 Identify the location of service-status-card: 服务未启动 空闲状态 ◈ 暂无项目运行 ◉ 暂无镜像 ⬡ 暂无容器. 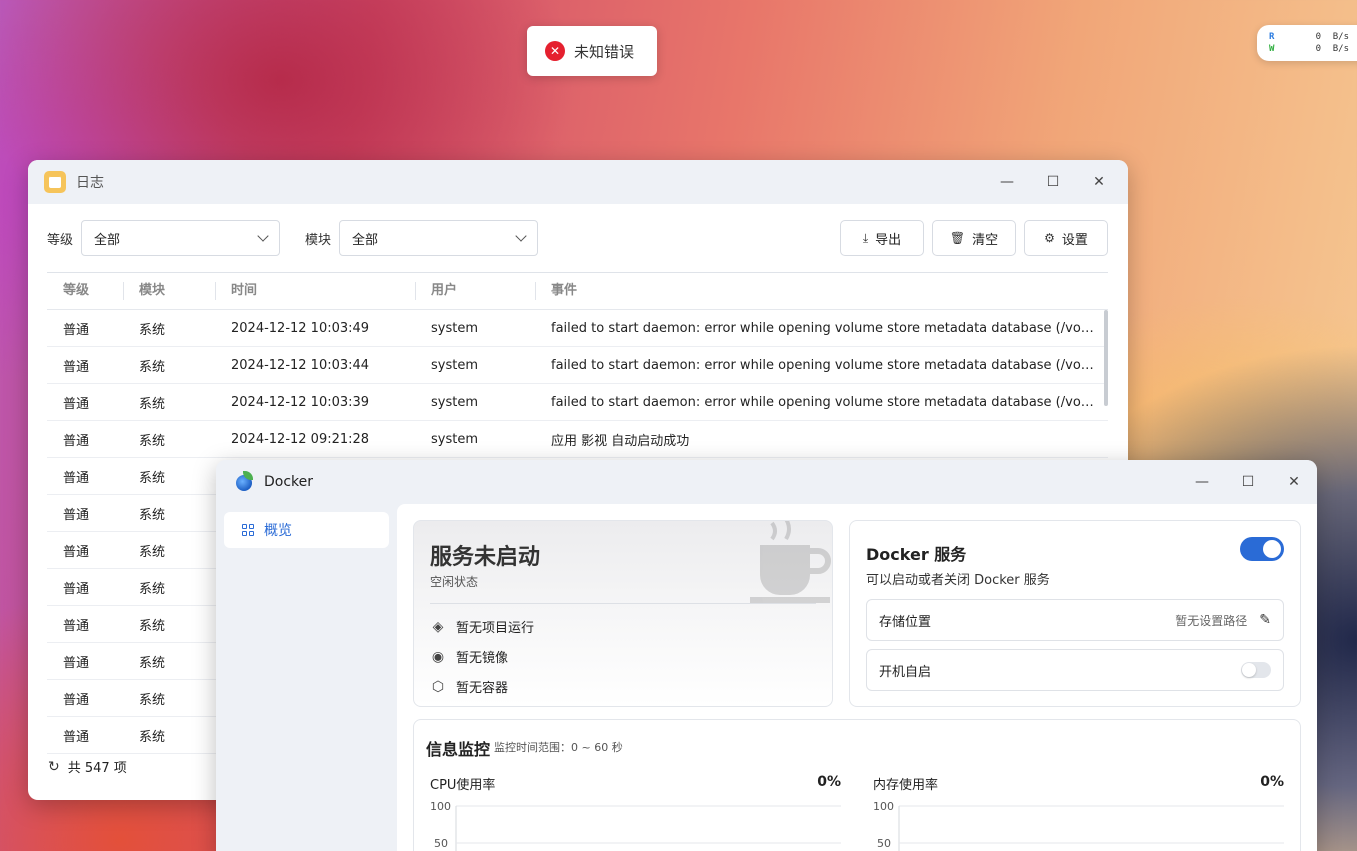
(623, 613).